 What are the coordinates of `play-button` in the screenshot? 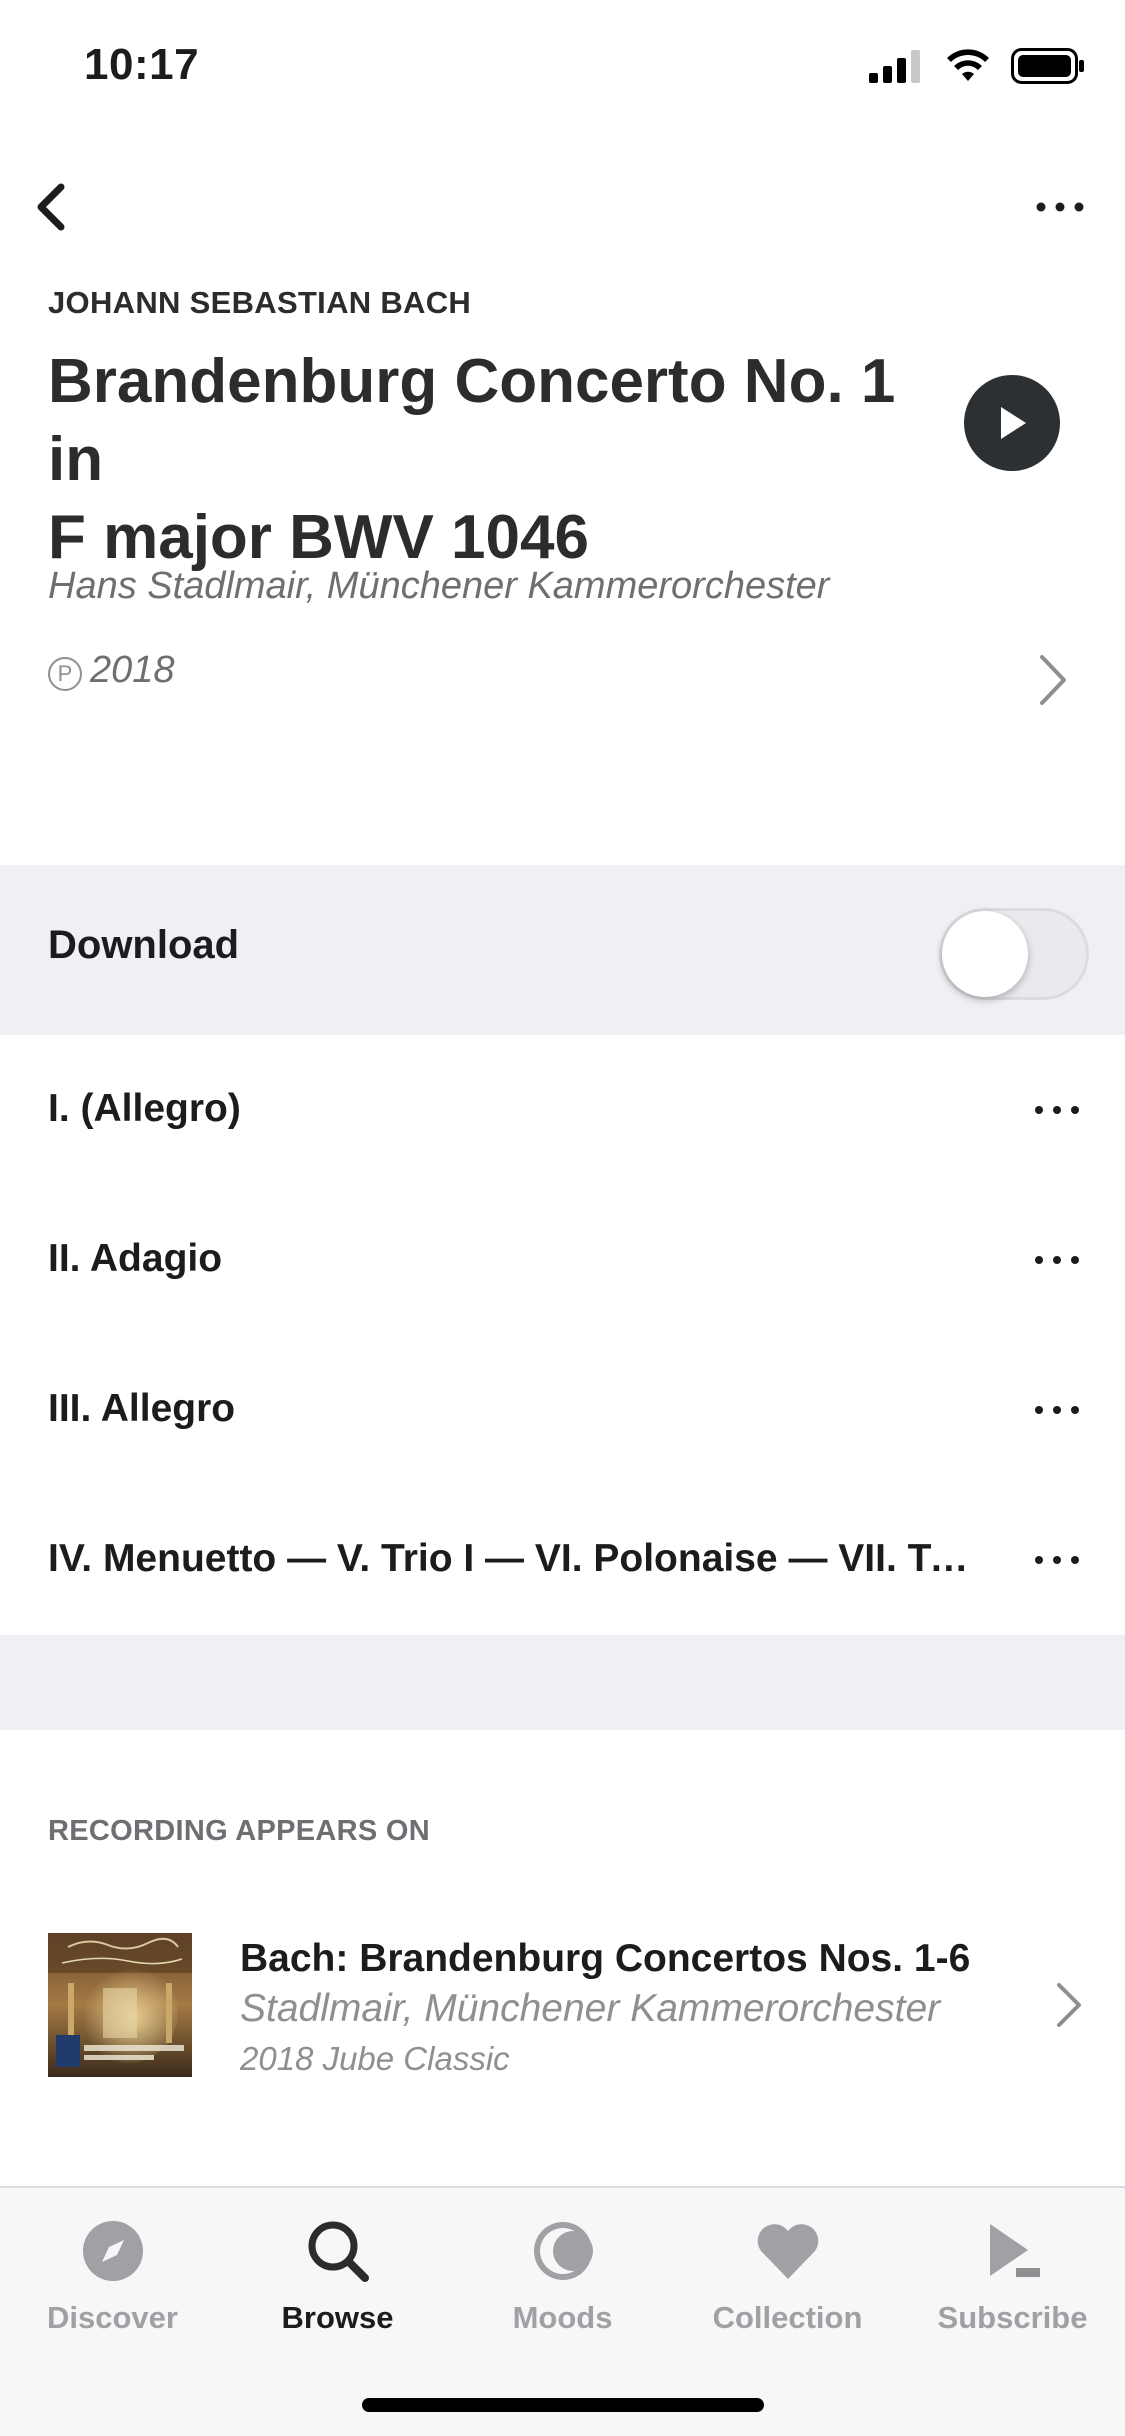 It's located at (1012, 423).